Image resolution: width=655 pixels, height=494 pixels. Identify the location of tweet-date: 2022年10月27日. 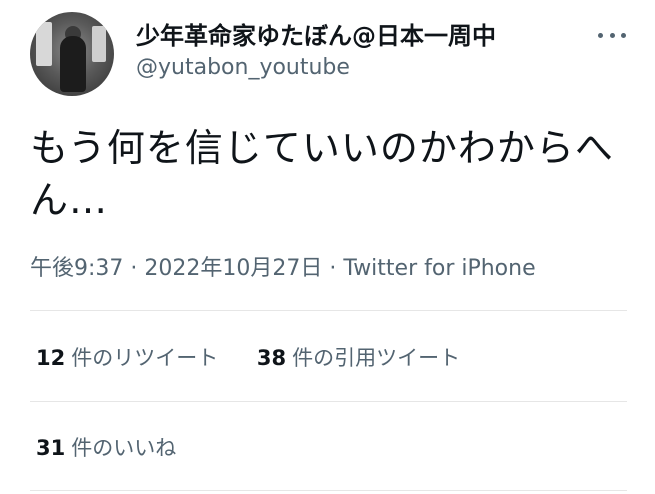
(233, 268).